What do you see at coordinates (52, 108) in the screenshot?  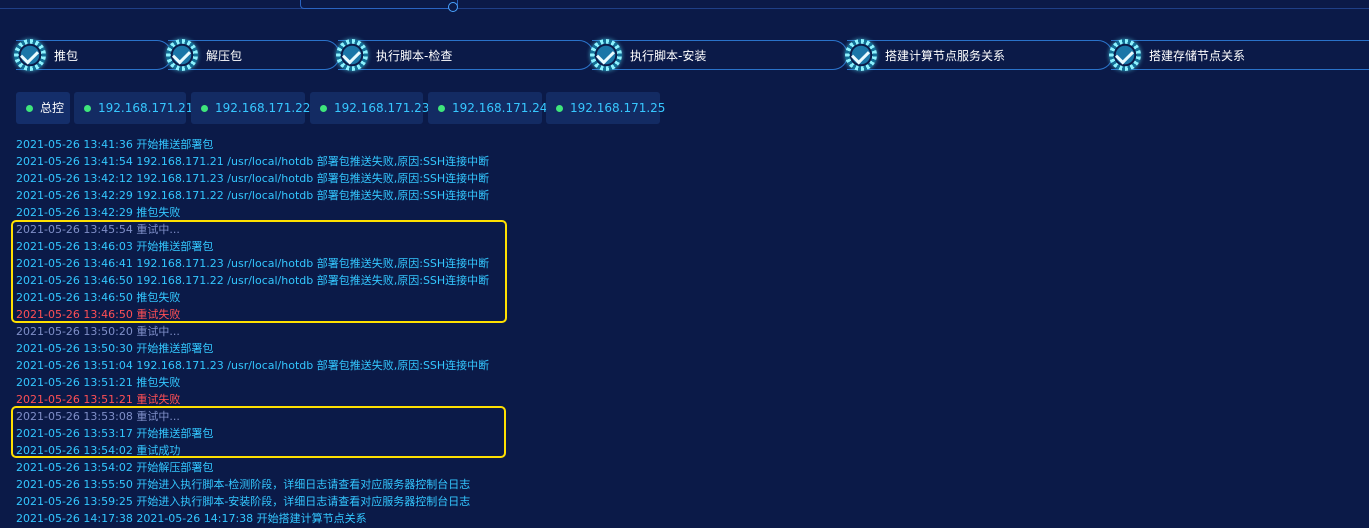 I see `tab-label: 总控` at bounding box center [52, 108].